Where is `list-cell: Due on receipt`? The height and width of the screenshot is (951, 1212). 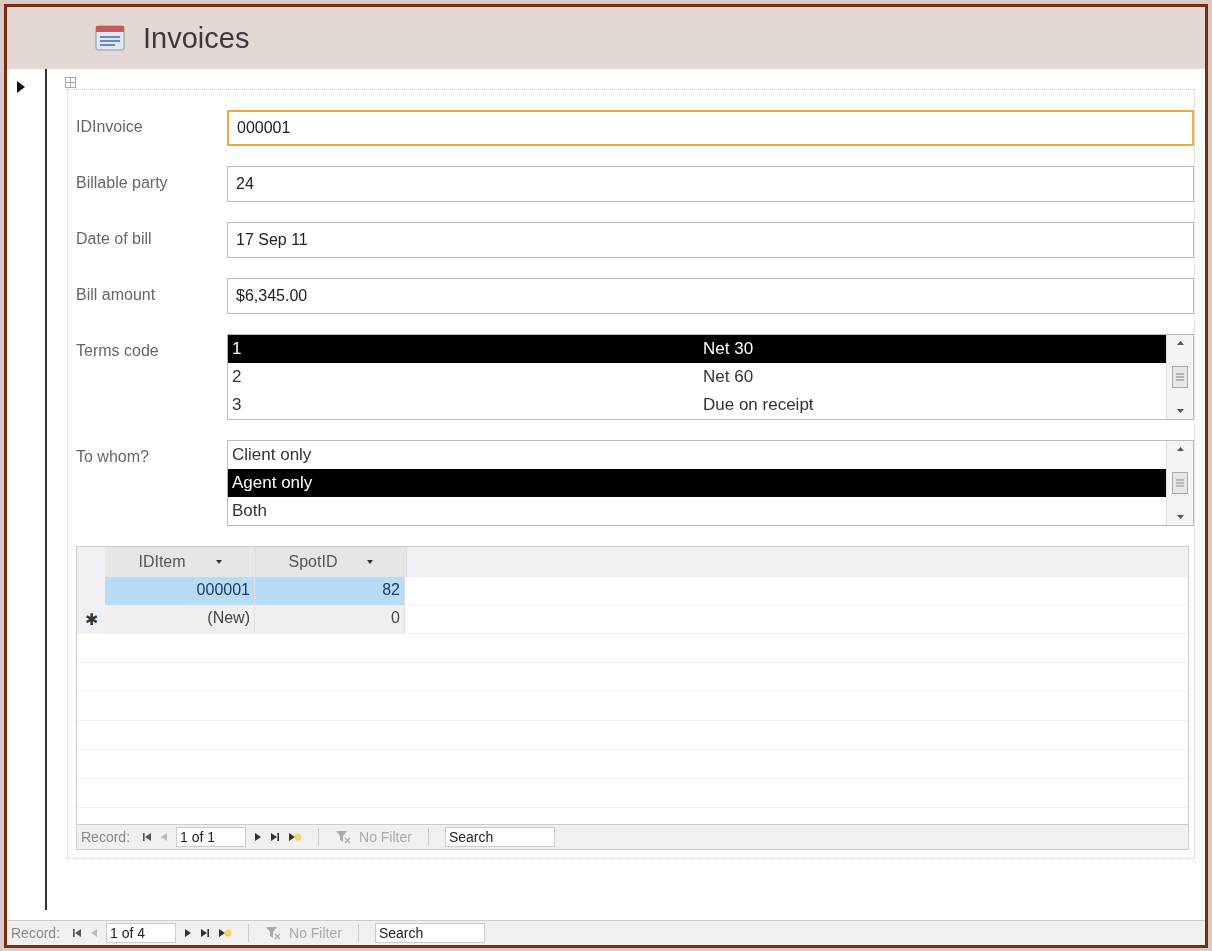
list-cell: Due on receipt is located at coordinates (758, 405).